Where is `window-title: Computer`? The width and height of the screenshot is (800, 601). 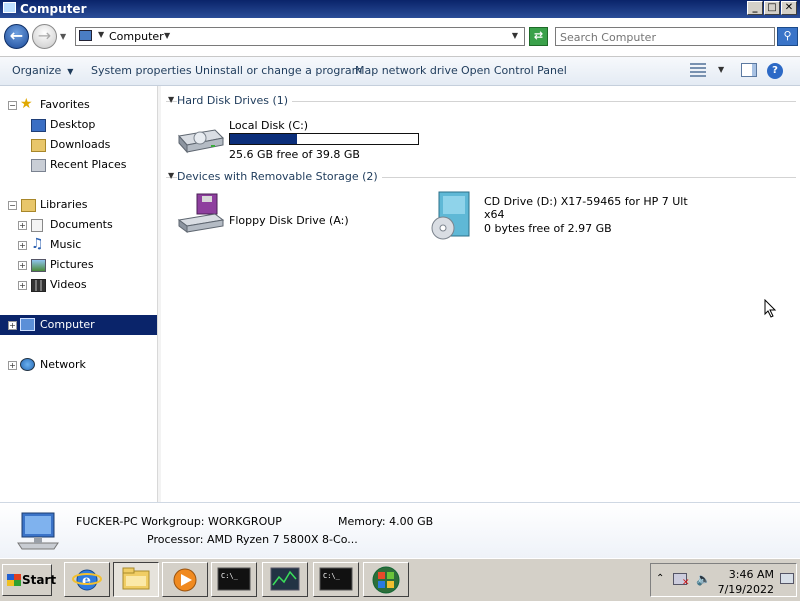 window-title: Computer is located at coordinates (53, 9).